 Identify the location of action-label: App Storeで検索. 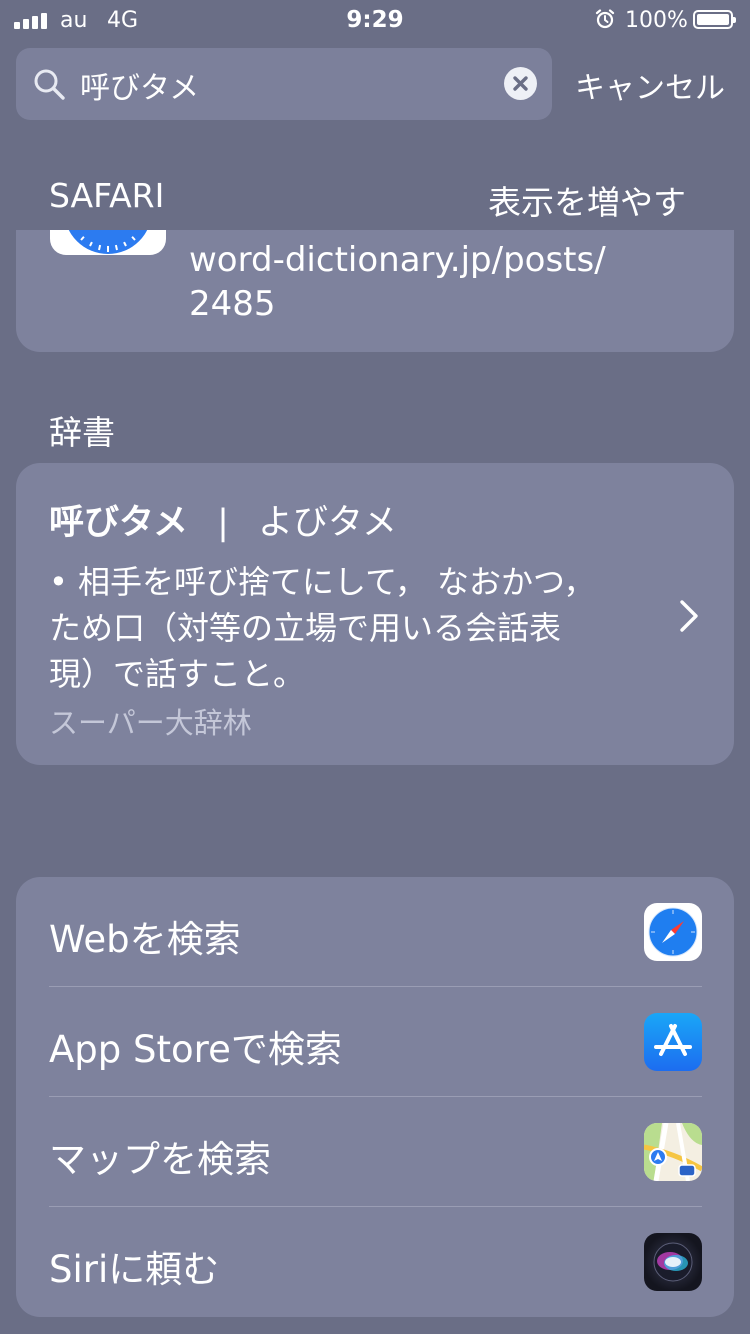
(195, 1049).